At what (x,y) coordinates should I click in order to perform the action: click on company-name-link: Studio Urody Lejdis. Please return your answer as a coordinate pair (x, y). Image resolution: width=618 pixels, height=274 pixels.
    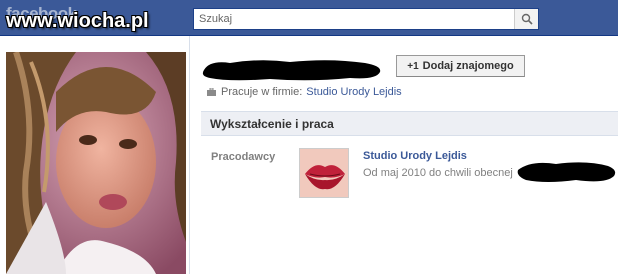
    Looking at the image, I should click on (415, 156).